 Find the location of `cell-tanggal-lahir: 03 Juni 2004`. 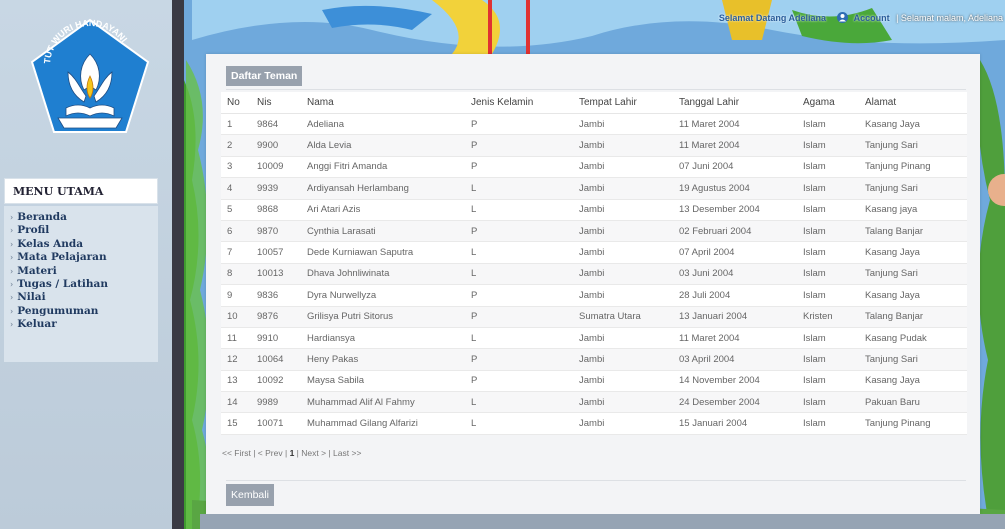

cell-tanggal-lahir: 03 Juni 2004 is located at coordinates (735, 274).